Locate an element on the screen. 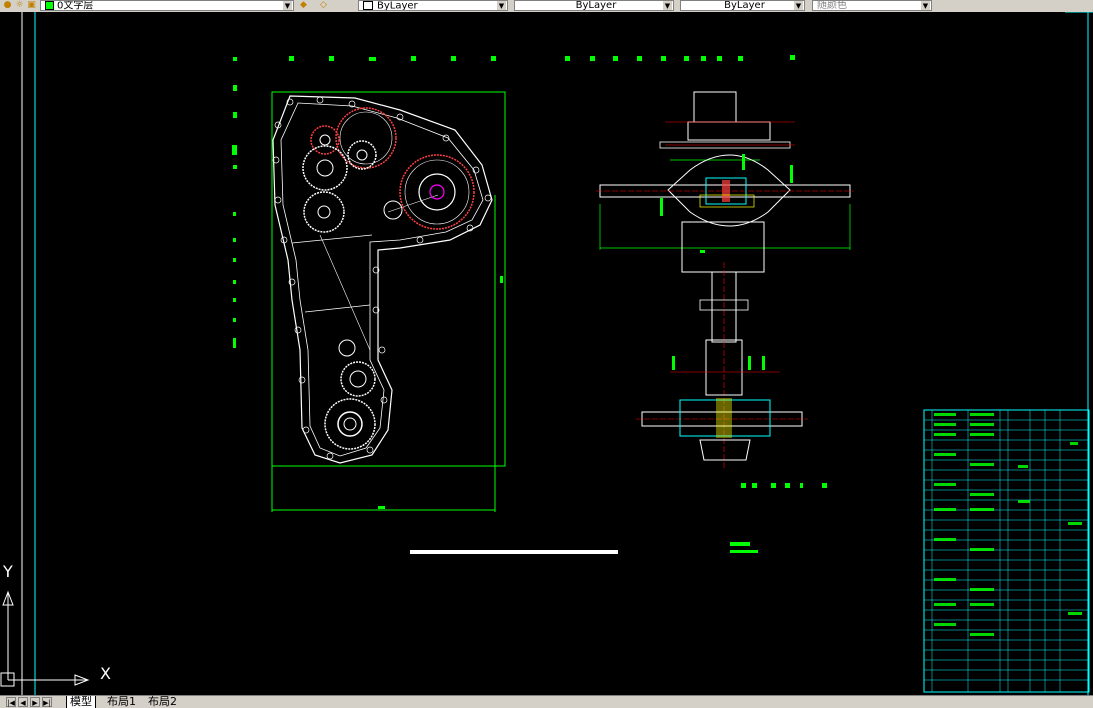 Image resolution: width=1093 pixels, height=708 pixels. lineweight-value: ByLayer is located at coordinates (744, 5).